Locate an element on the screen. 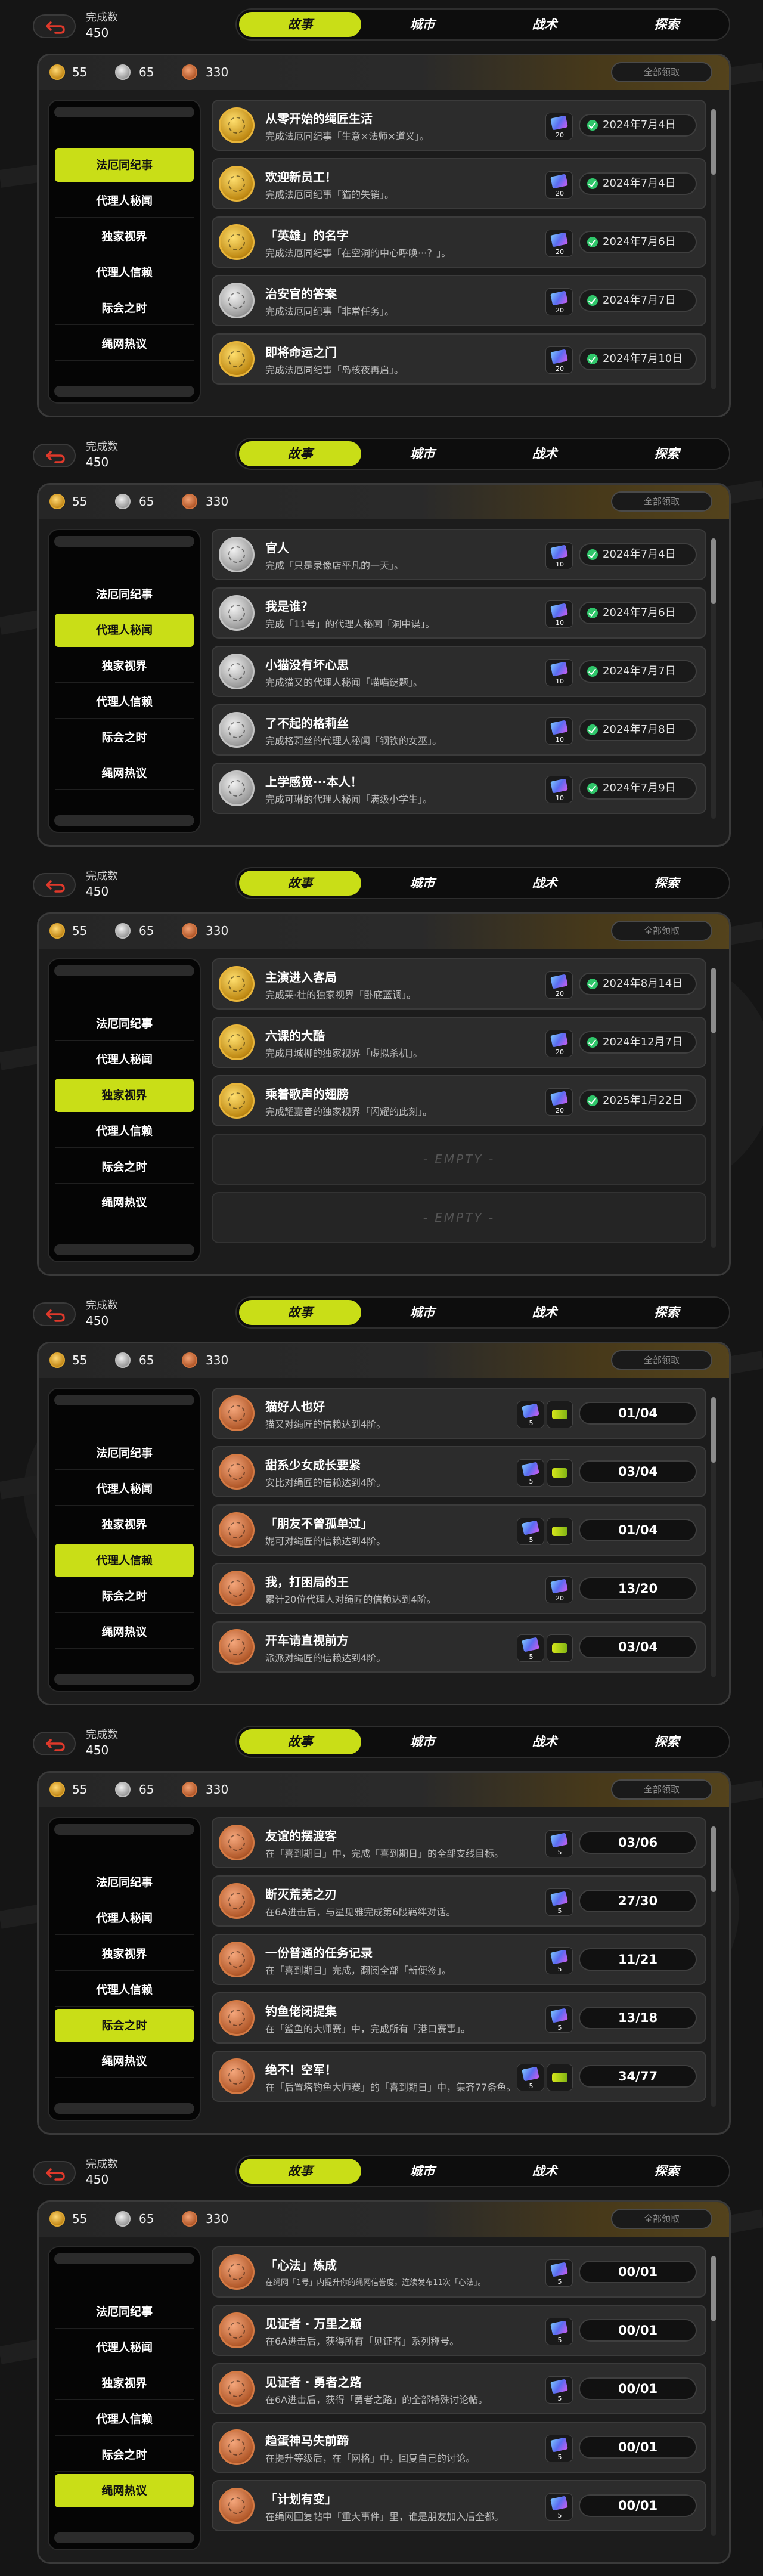 The width and height of the screenshot is (763, 2576). achievement-row: 欢迎新员工！ 完成法厄同纪事「猫的失销」。 20 2024年7月4日 is located at coordinates (459, 183).